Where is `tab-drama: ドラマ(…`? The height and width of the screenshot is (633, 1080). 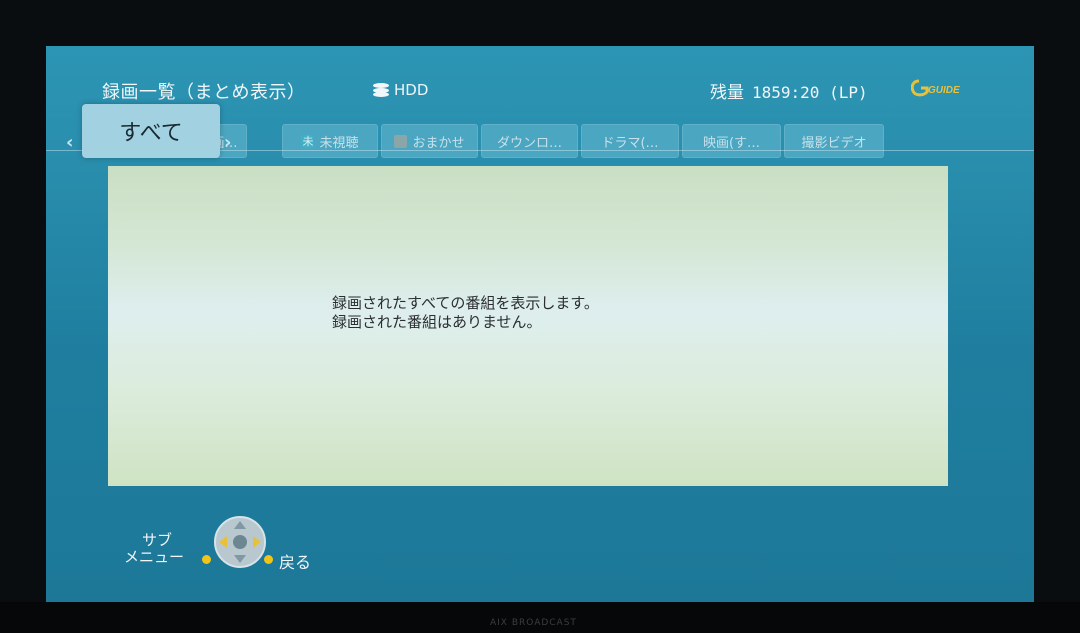 tab-drama: ドラマ(… is located at coordinates (630, 141).